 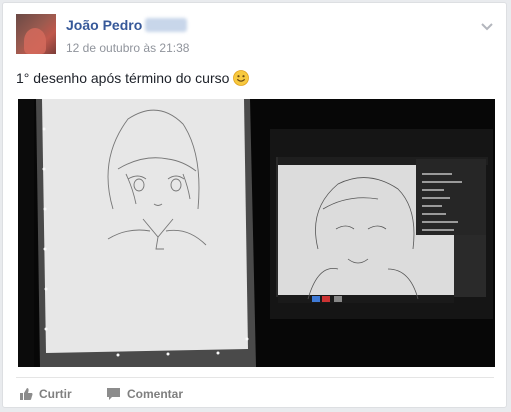 What do you see at coordinates (127, 48) in the screenshot?
I see `post-timestamp: 12 de outubro às 21:38` at bounding box center [127, 48].